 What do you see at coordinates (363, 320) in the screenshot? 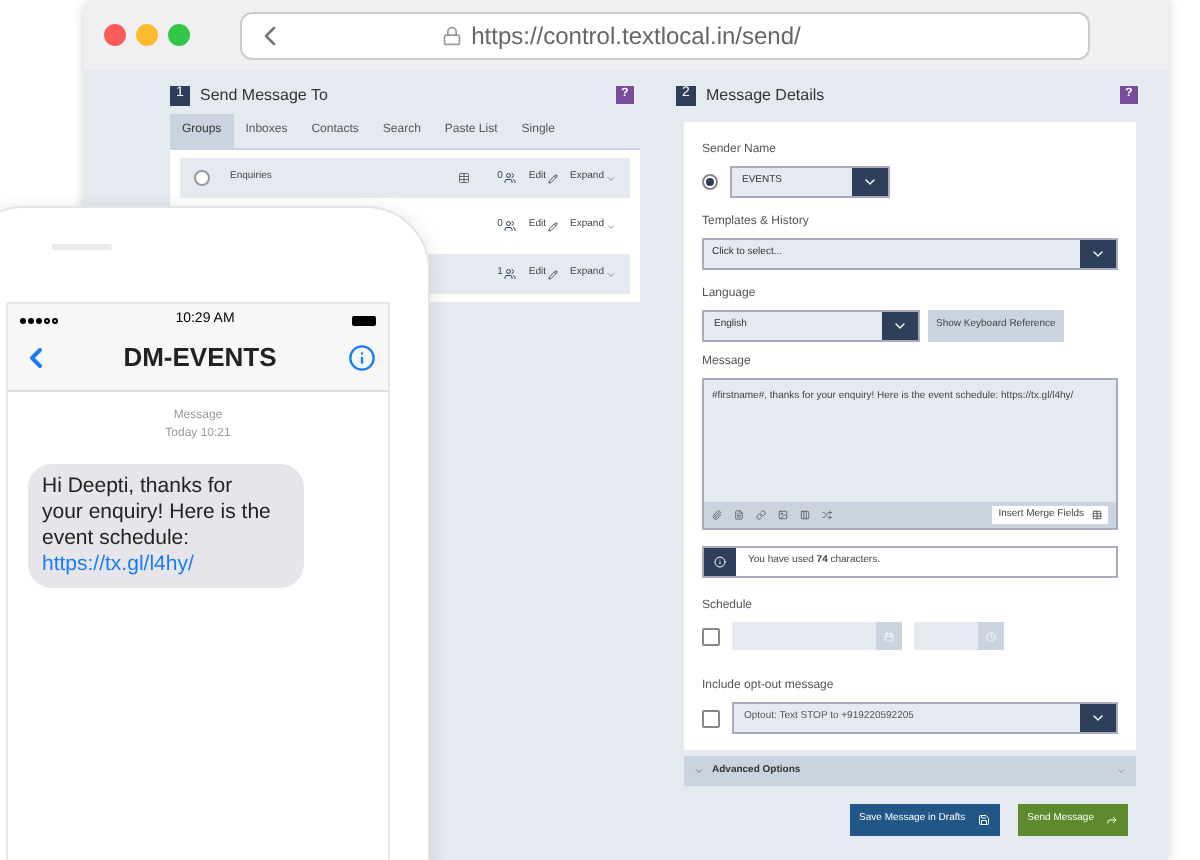
I see `battery-icon` at bounding box center [363, 320].